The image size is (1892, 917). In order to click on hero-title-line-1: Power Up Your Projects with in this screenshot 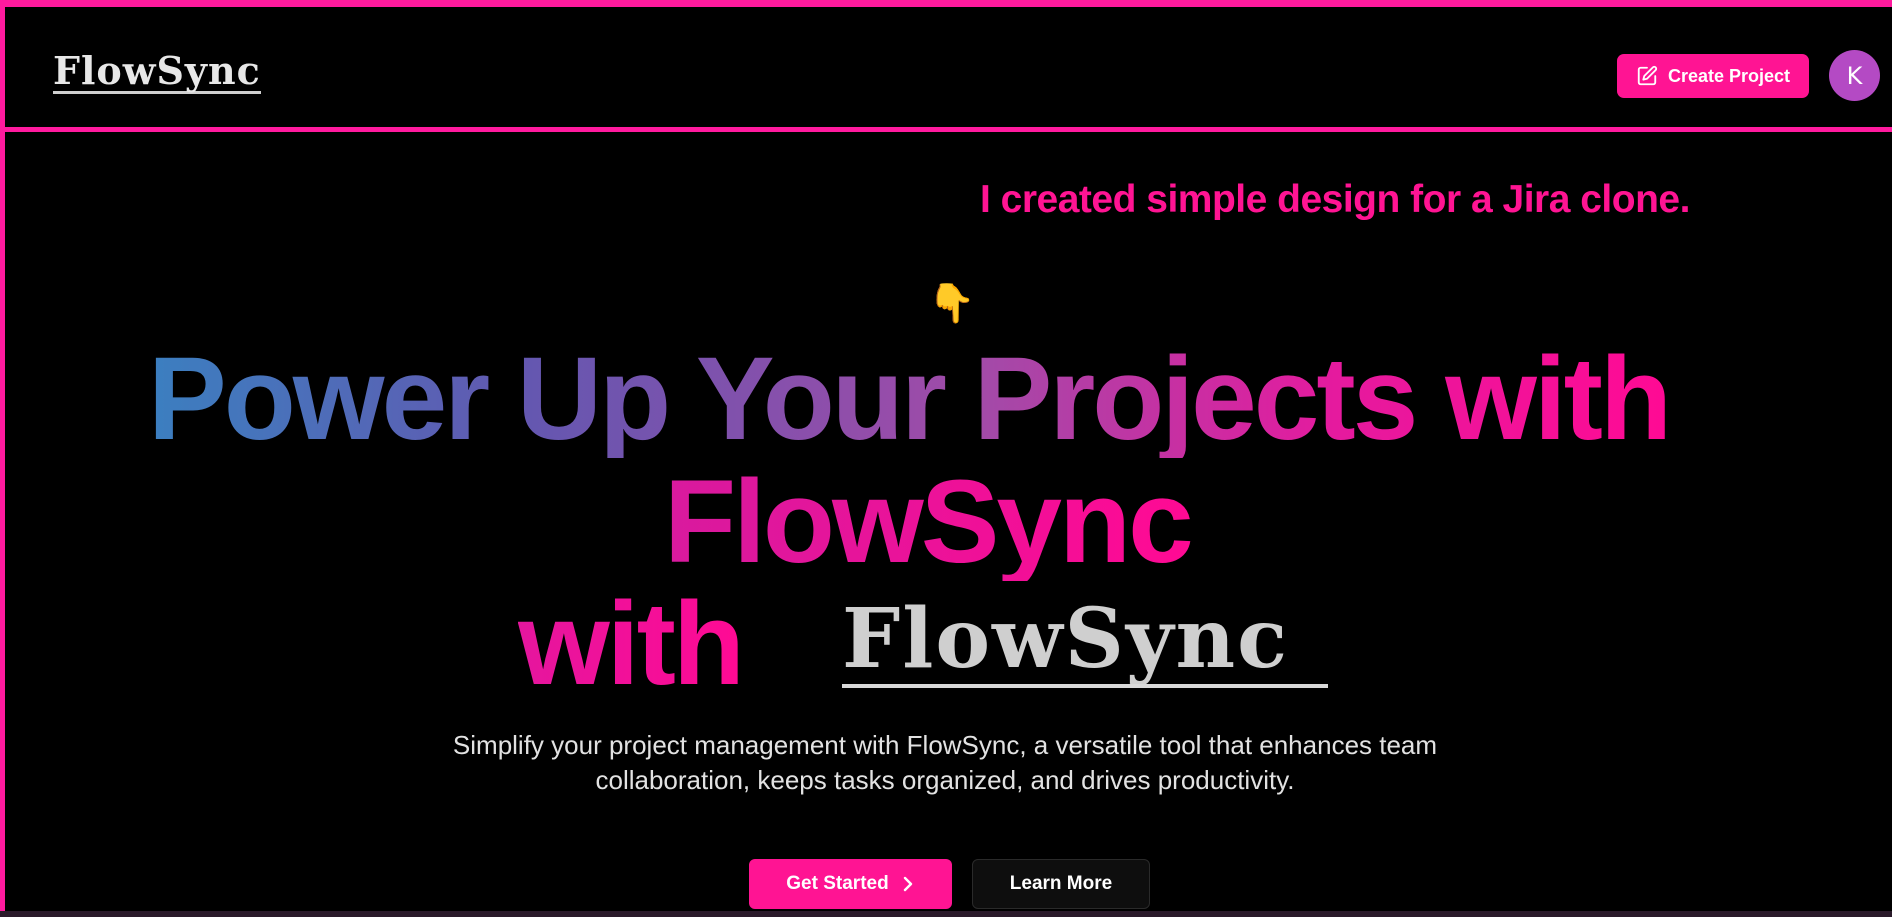, I will do `click(910, 399)`.